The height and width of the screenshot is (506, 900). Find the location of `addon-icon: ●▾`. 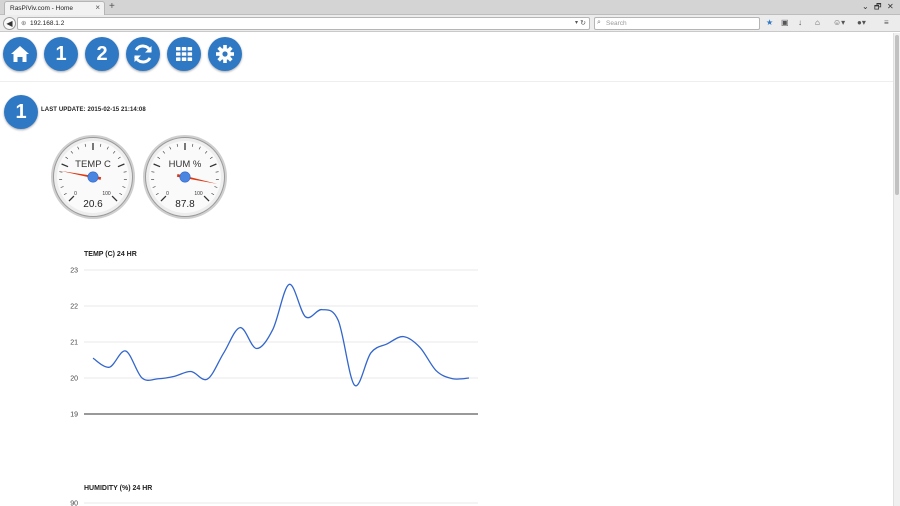

addon-icon: ●▾ is located at coordinates (861, 23).